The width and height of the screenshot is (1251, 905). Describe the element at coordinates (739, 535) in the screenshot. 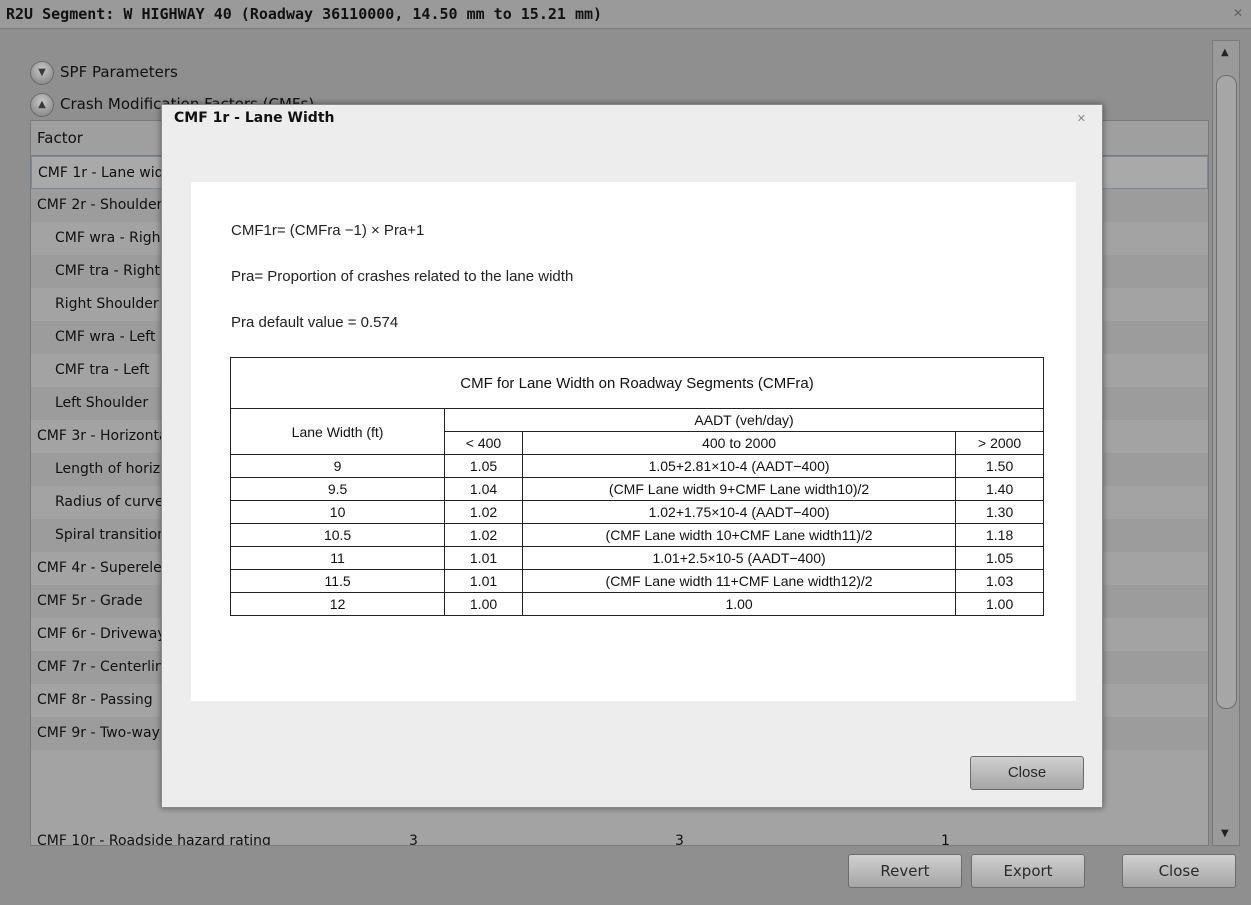

I see `table-cell: (CMF Lane width 10+CMF Lane width11)/2` at that location.